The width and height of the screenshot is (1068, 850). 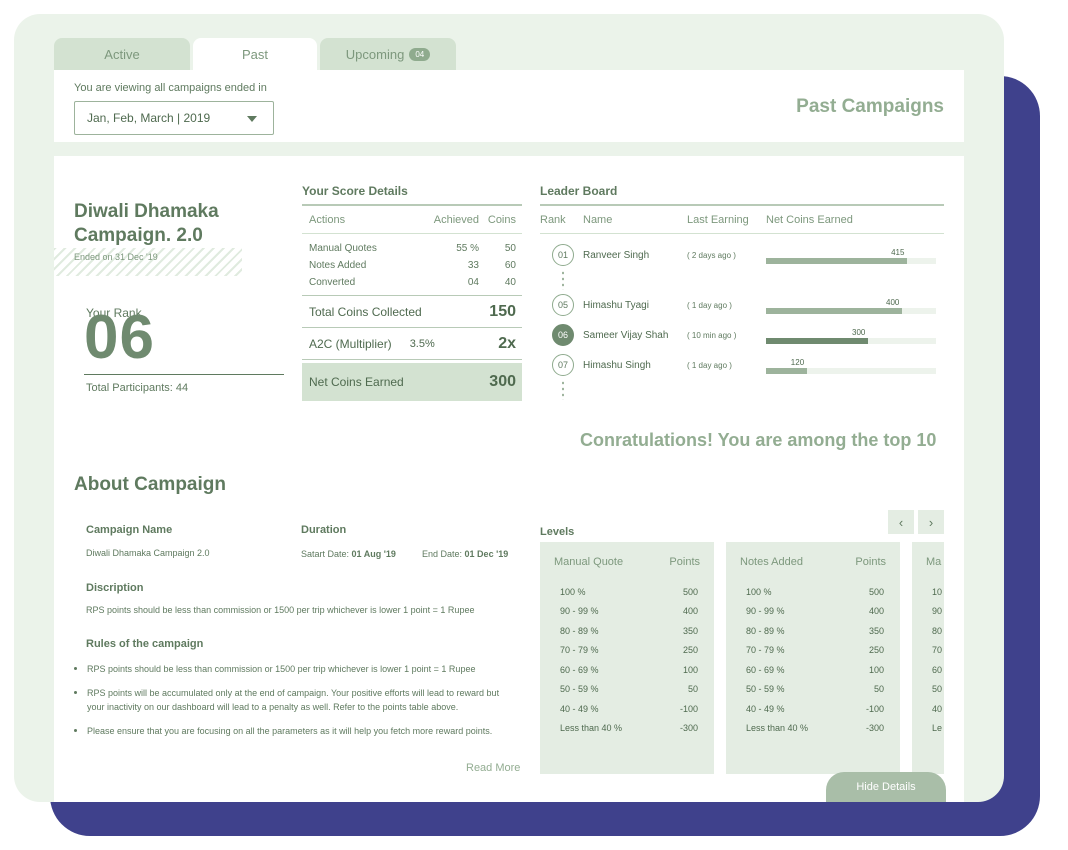 I want to click on campaign-title: Diwali Dhamaka Campaign. 2.0, so click(x=169, y=224).